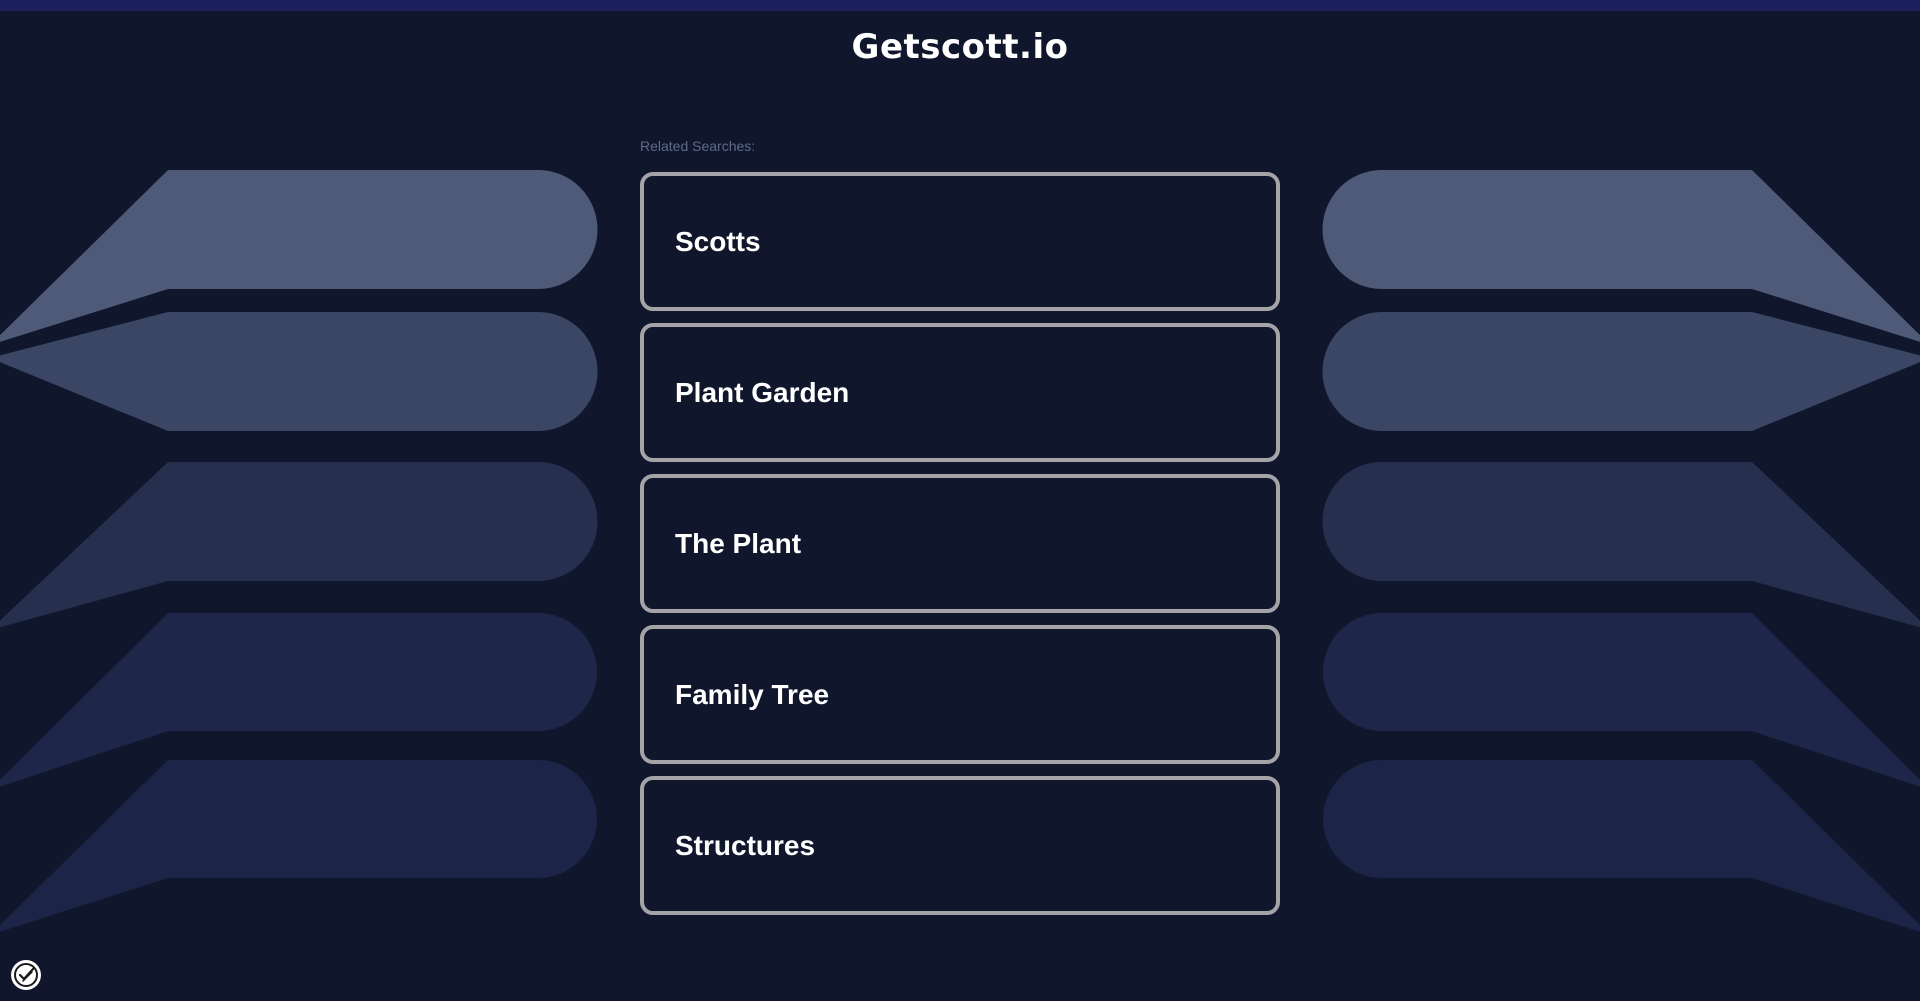 The height and width of the screenshot is (1001, 1920). Describe the element at coordinates (960, 694) in the screenshot. I see `related-search-family-tree: Family Tree` at that location.